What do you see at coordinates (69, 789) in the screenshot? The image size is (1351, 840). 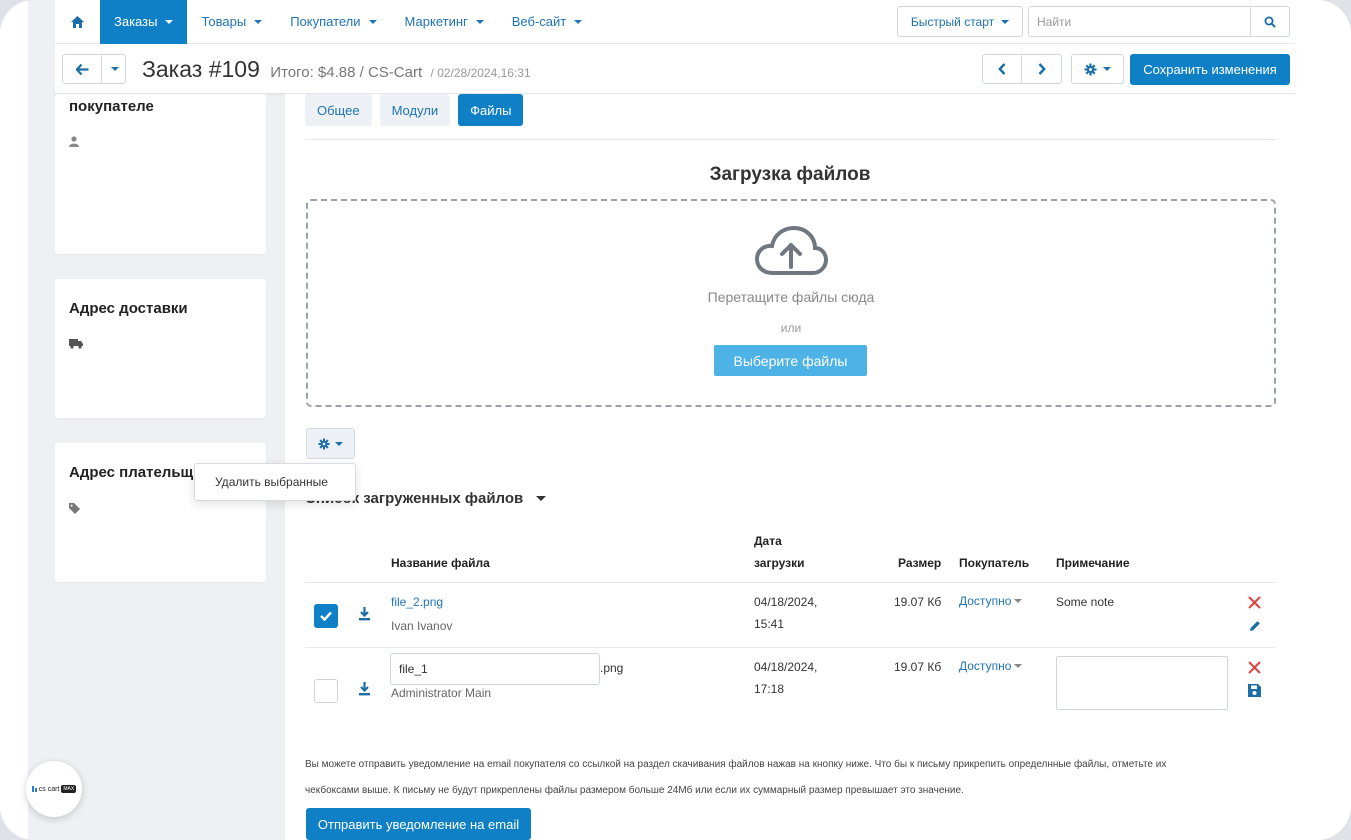 I see `logo-edition-tag: MAX` at bounding box center [69, 789].